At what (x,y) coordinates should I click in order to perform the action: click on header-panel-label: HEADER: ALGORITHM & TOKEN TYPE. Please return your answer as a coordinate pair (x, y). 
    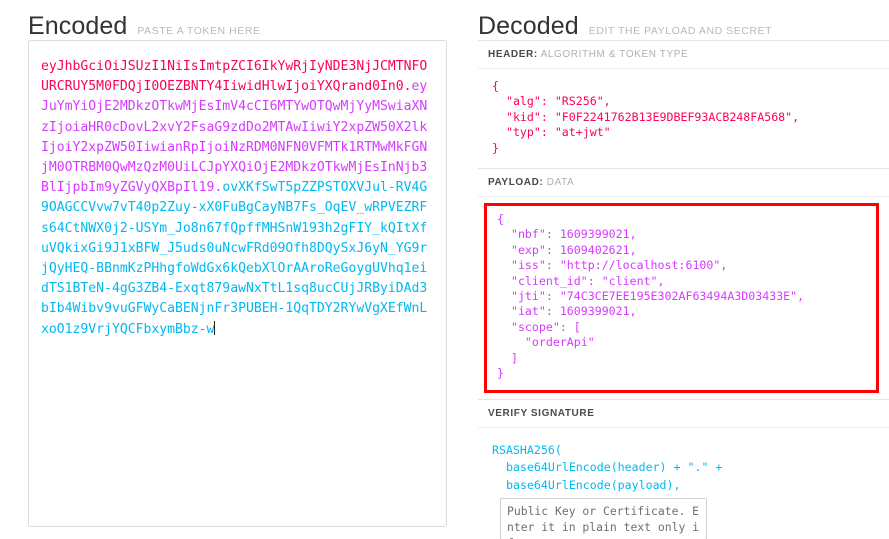
    Looking at the image, I should click on (683, 55).